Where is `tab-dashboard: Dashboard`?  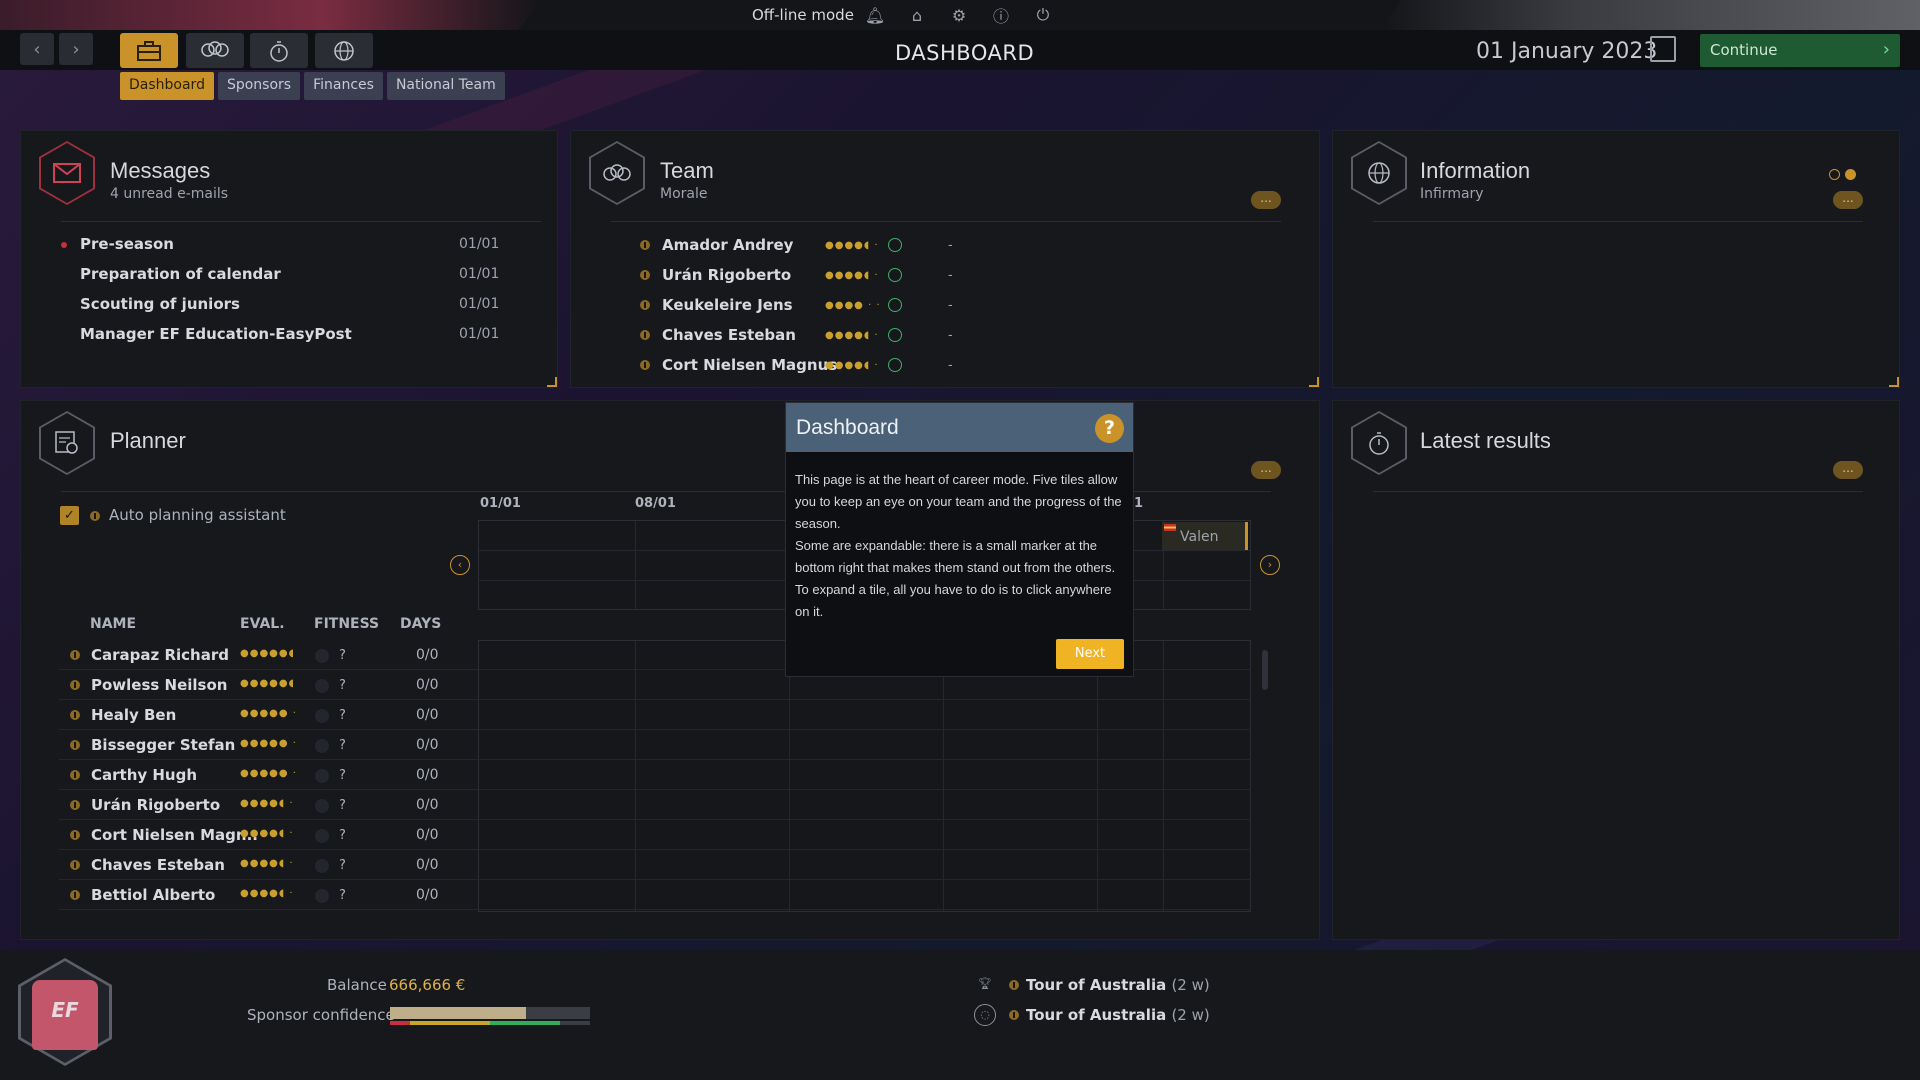 tab-dashboard: Dashboard is located at coordinates (167, 86).